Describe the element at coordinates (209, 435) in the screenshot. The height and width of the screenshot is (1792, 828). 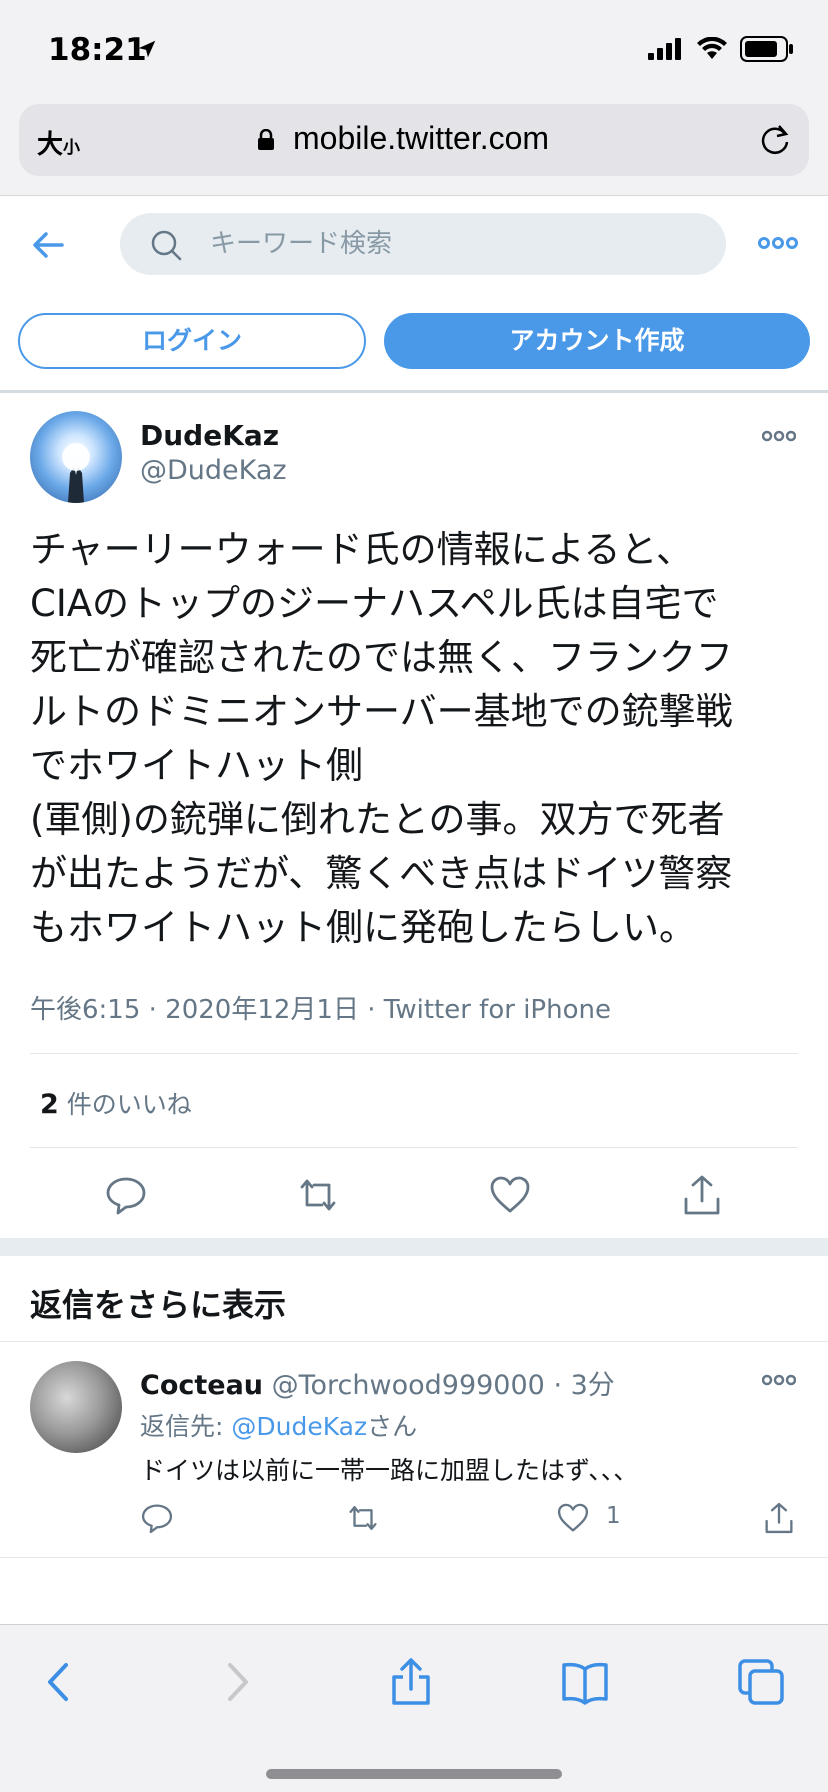
I see `author-name: DudeKaz` at that location.